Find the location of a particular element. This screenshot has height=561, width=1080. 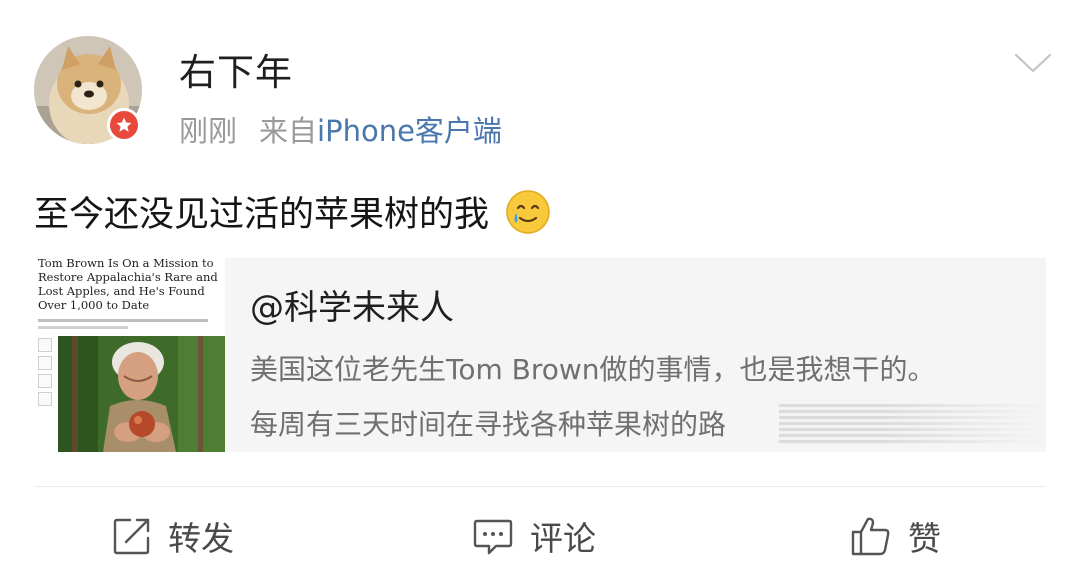

thumbnail-share-buttons is located at coordinates (45, 374).